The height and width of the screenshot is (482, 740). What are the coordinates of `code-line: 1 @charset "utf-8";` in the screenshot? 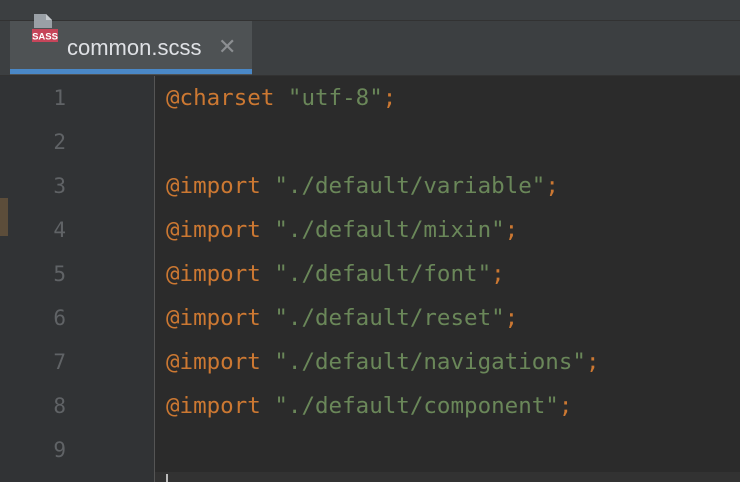 It's located at (370, 98).